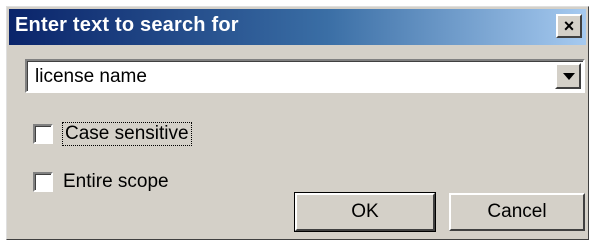 The height and width of the screenshot is (244, 589). What do you see at coordinates (43, 182) in the screenshot?
I see `entire-scope-checkbox` at bounding box center [43, 182].